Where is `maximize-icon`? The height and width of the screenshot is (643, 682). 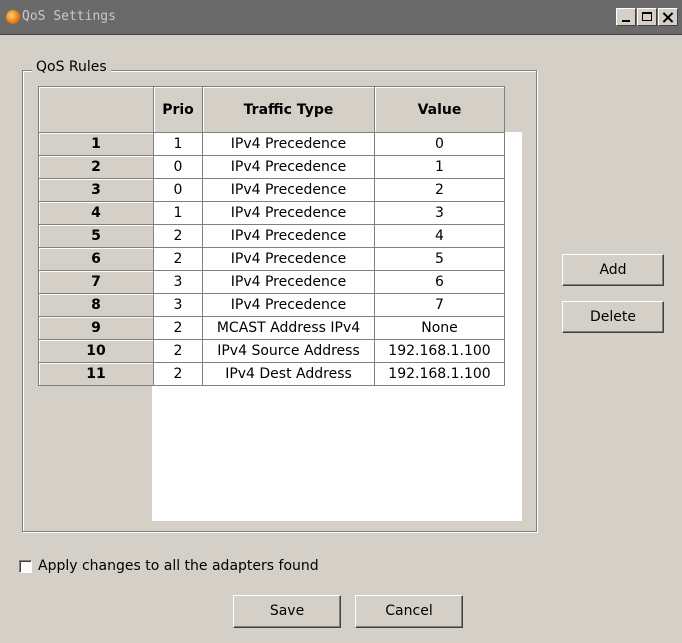
maximize-icon is located at coordinates (647, 17).